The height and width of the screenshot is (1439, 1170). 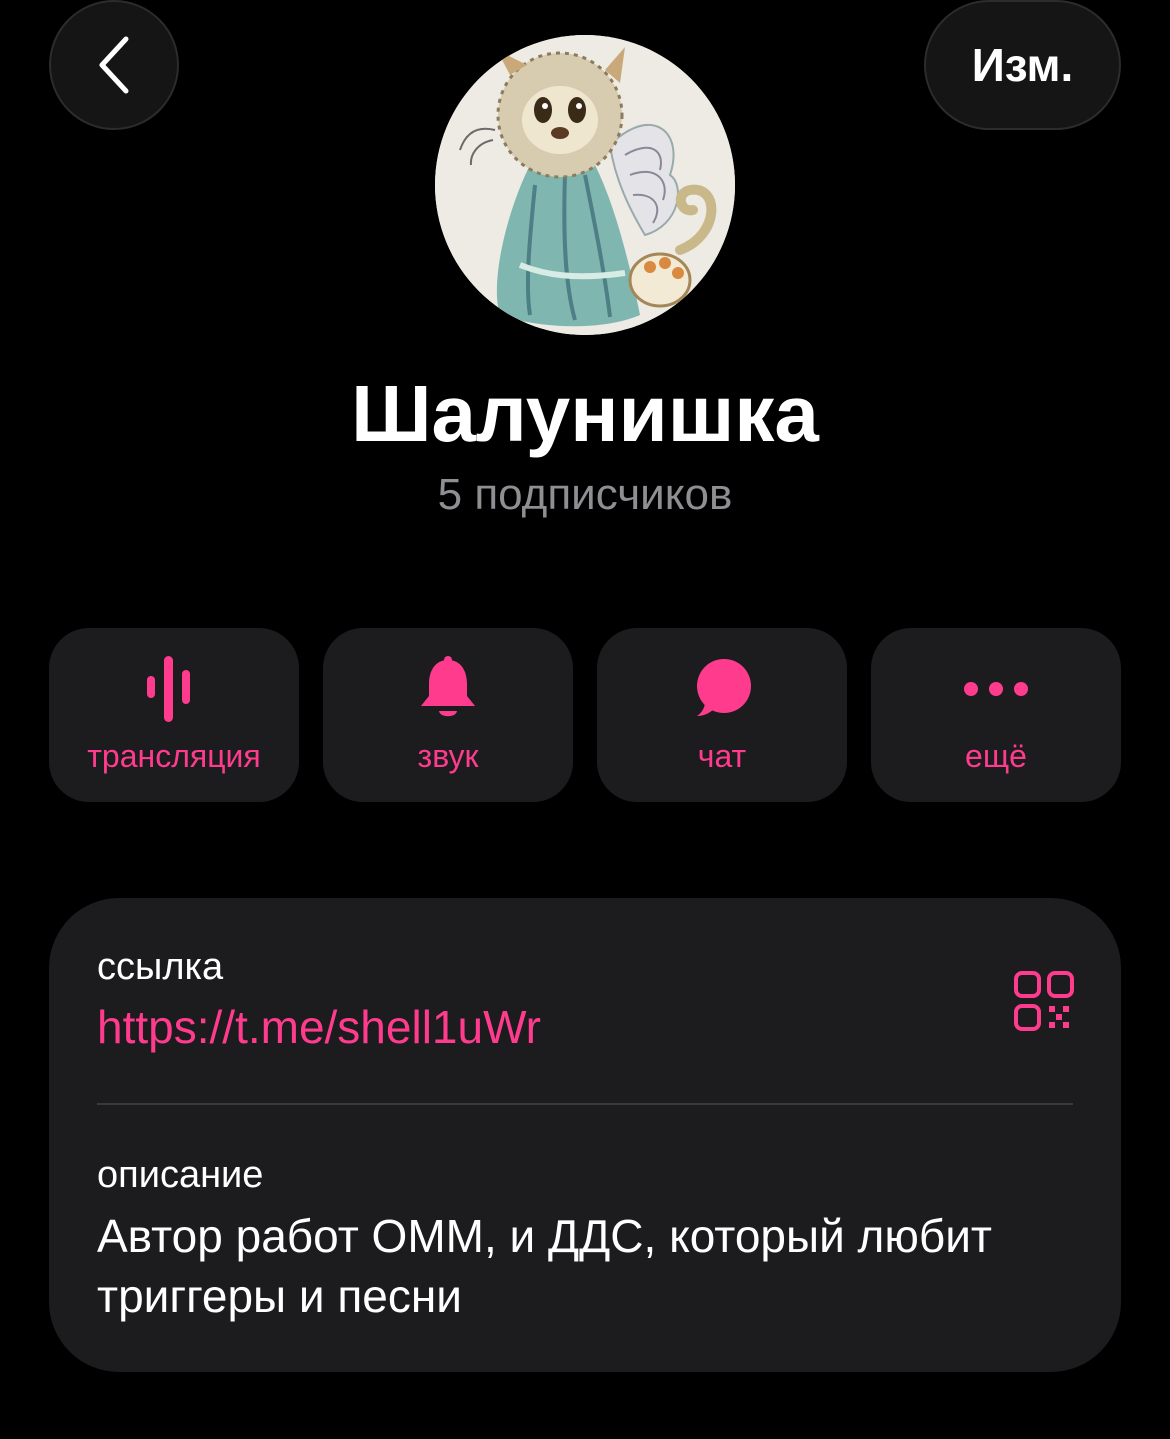 I want to click on sound-button: звук, so click(x=448, y=715).